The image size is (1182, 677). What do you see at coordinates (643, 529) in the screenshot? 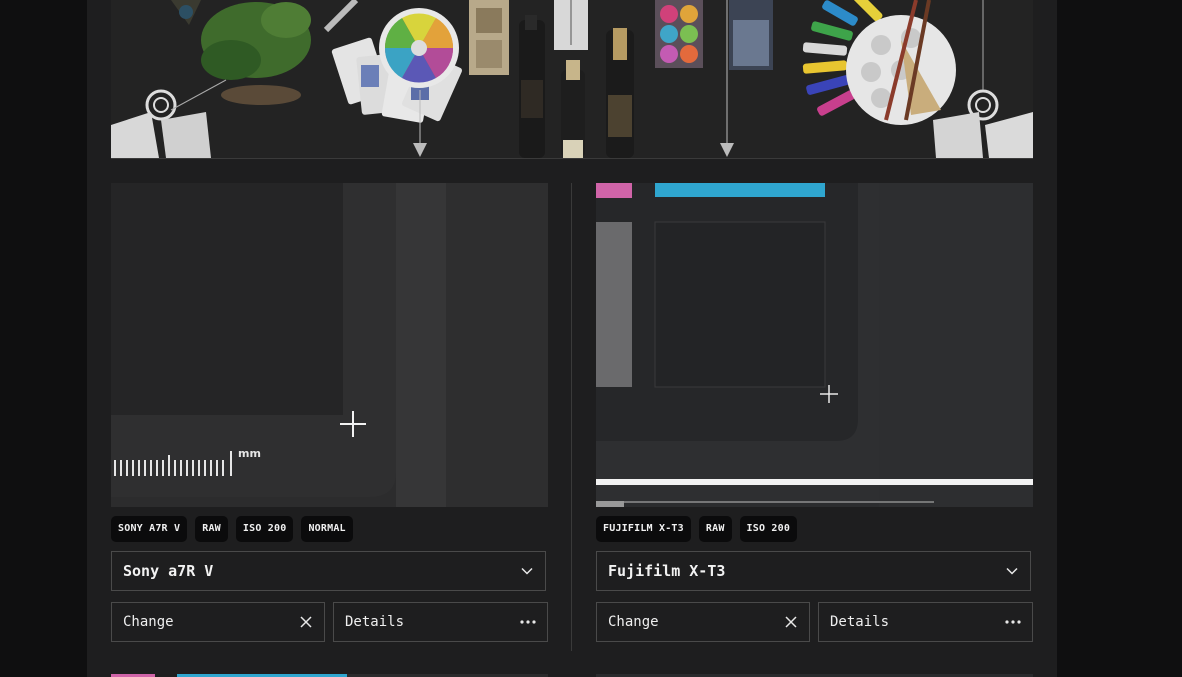
I see `camera-tag: FUJIFILM X-T3` at bounding box center [643, 529].